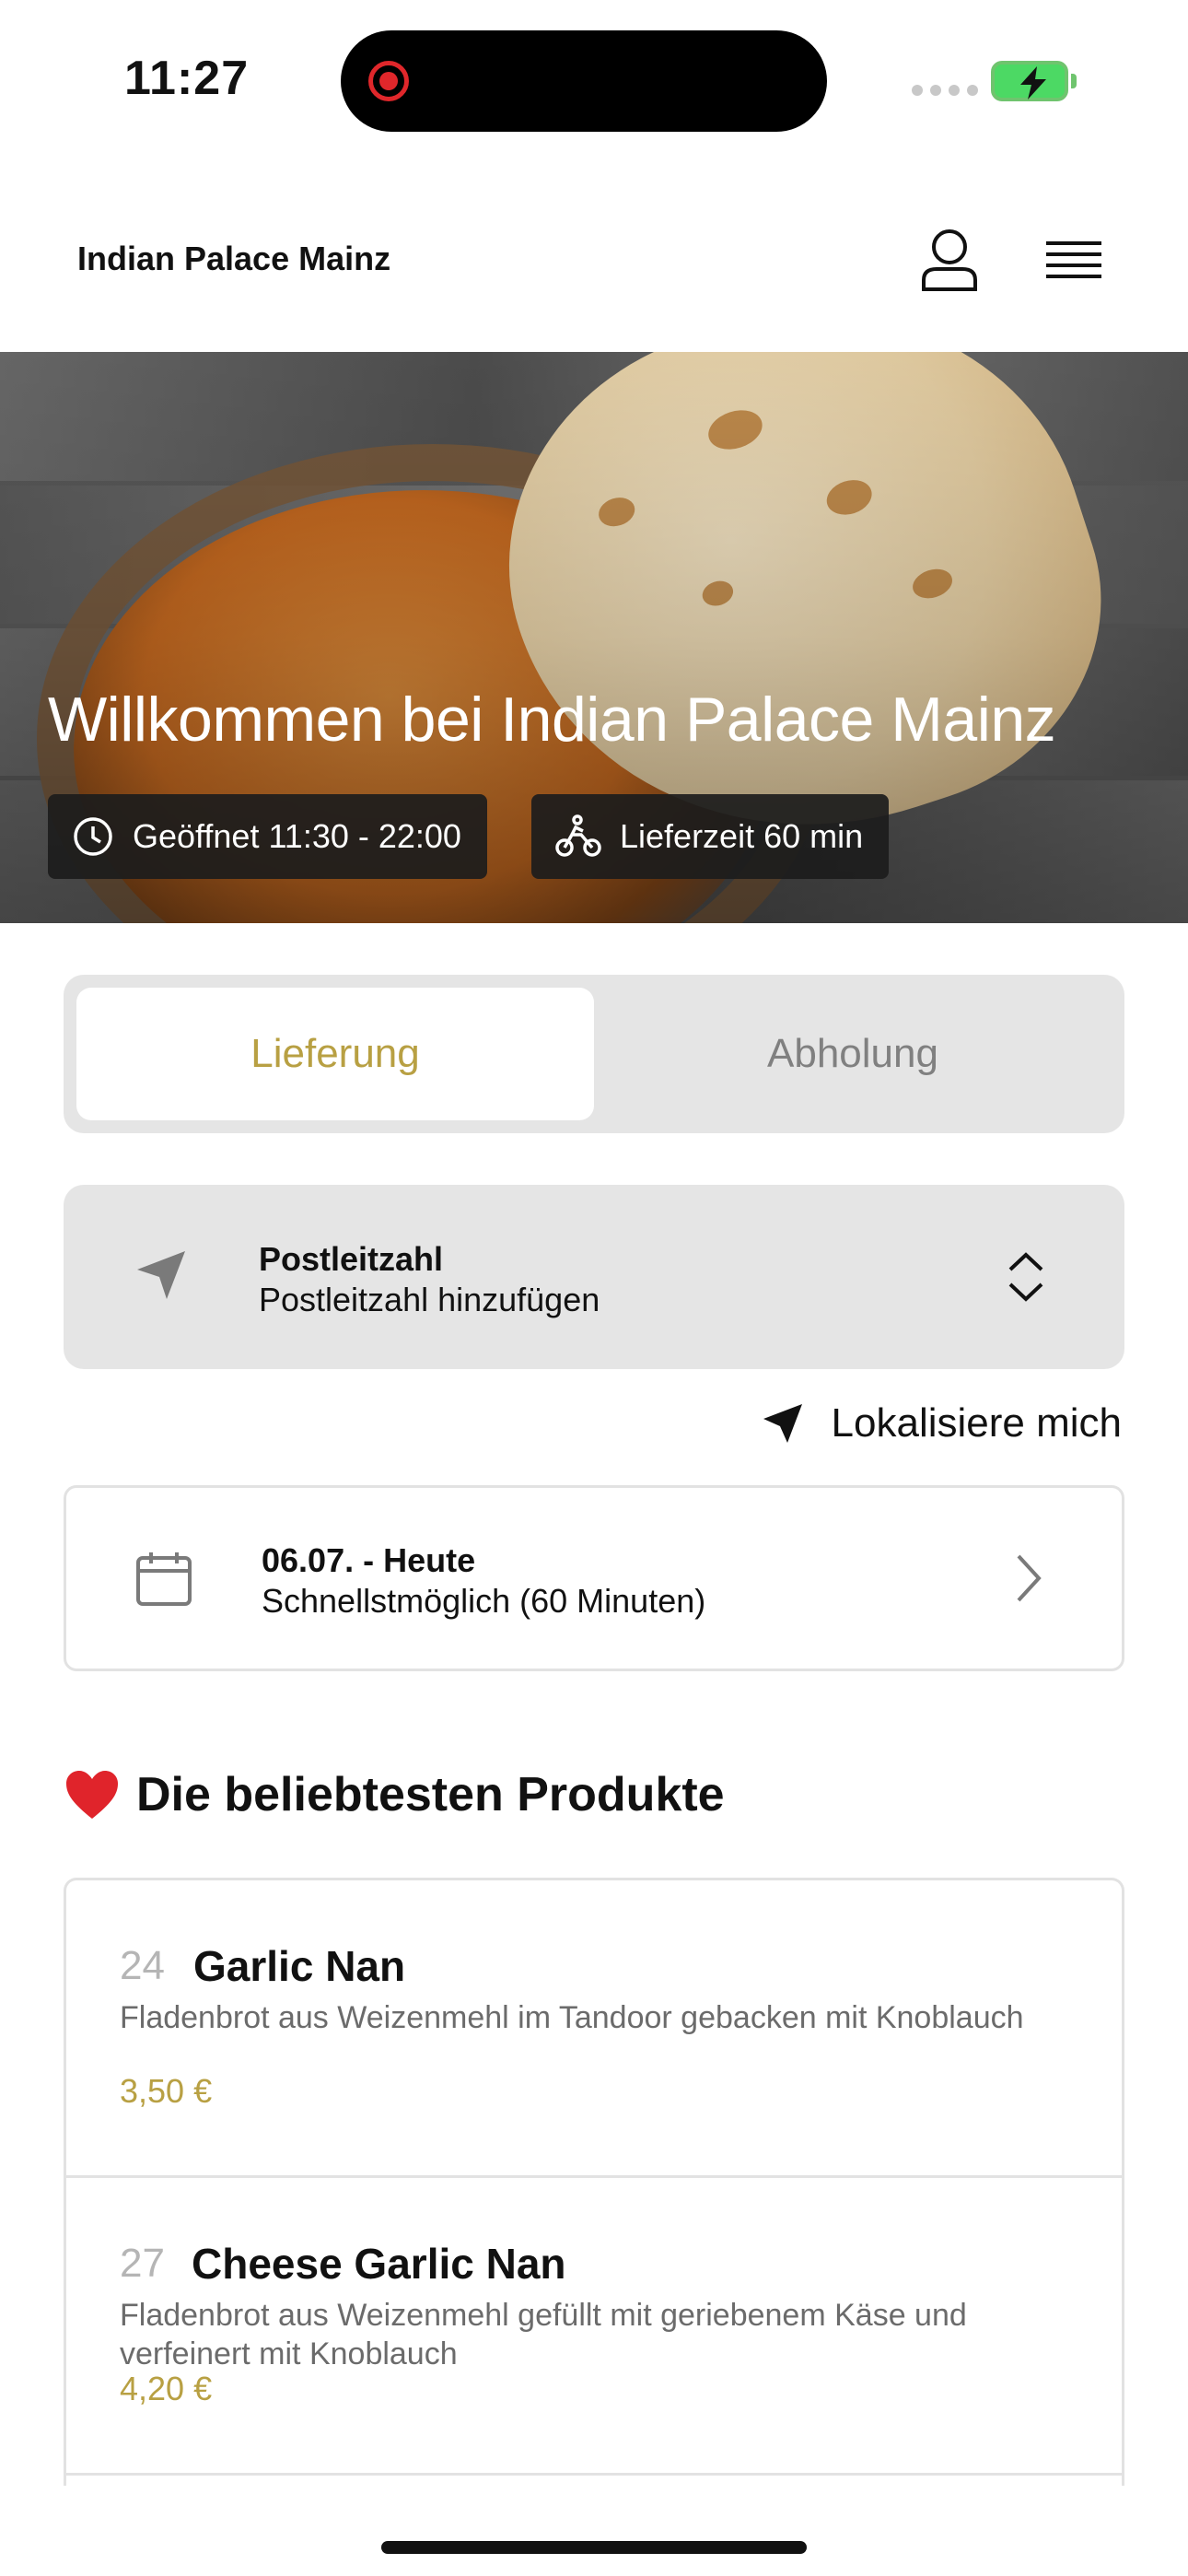  What do you see at coordinates (484, 1601) in the screenshot?
I see `delivery-time-value: Schnellstmöglich (60 Minuten)` at bounding box center [484, 1601].